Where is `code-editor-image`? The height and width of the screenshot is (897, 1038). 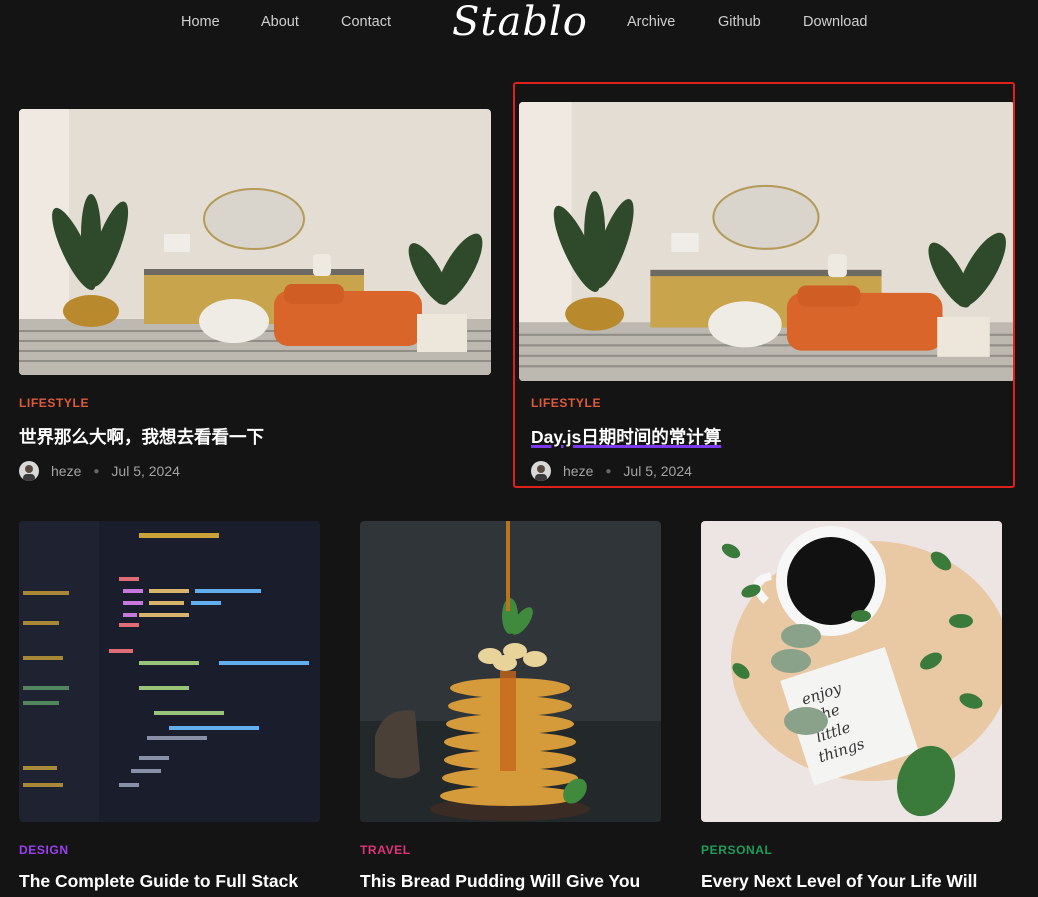 code-editor-image is located at coordinates (169, 671).